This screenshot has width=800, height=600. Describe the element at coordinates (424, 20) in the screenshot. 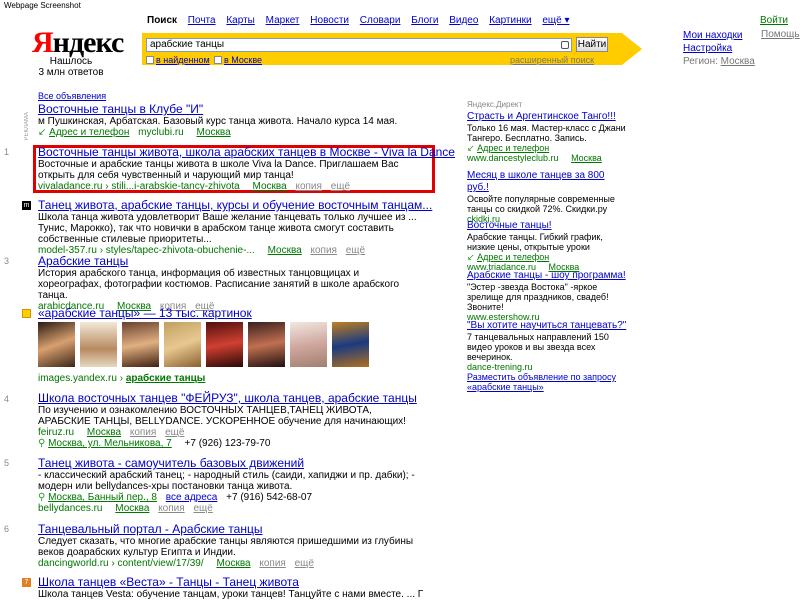

I see `tab-blogs: Блоги` at that location.